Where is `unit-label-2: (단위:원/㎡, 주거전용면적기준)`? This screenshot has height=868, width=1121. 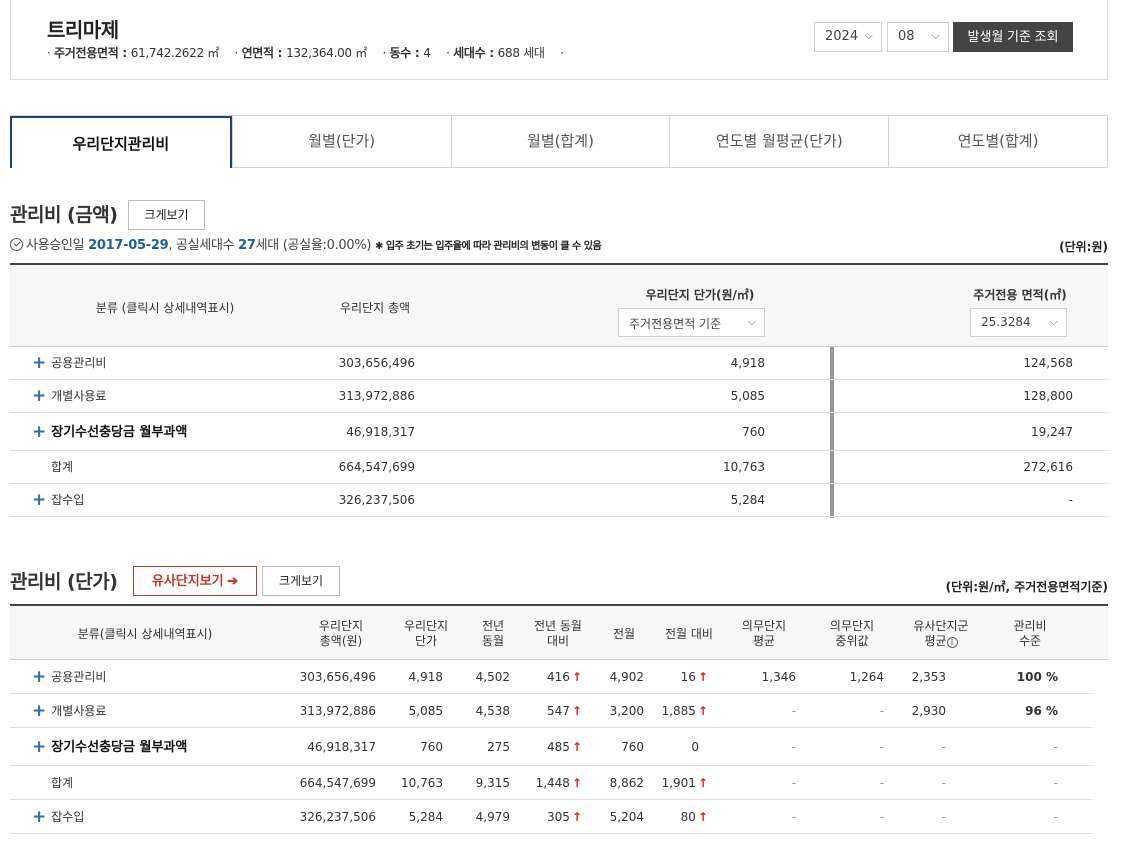
unit-label-2: (단위:원/㎡, 주거전용면적기준) is located at coordinates (1026, 587).